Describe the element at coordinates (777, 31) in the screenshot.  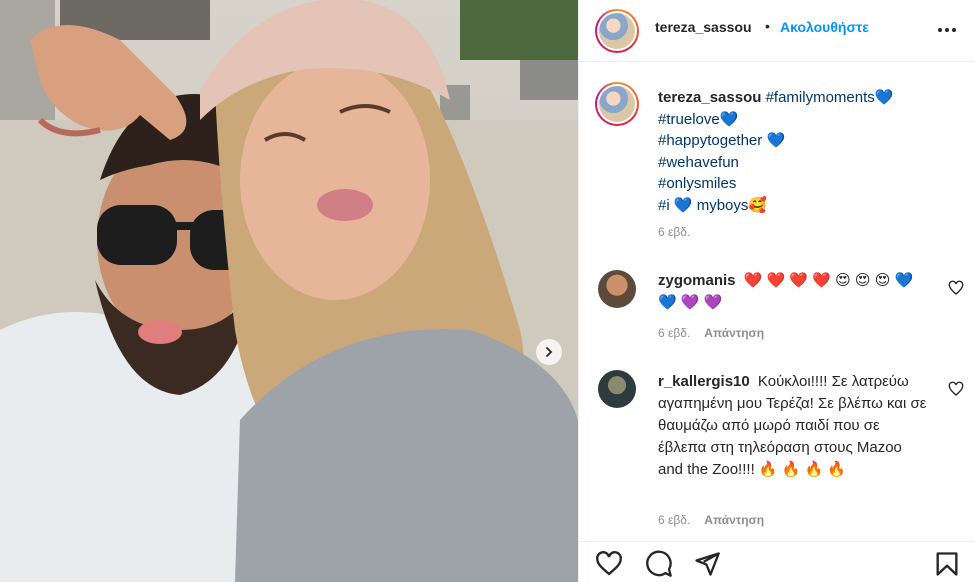
I see `post-header: tereza_sassou • Ακολουθήστε` at that location.